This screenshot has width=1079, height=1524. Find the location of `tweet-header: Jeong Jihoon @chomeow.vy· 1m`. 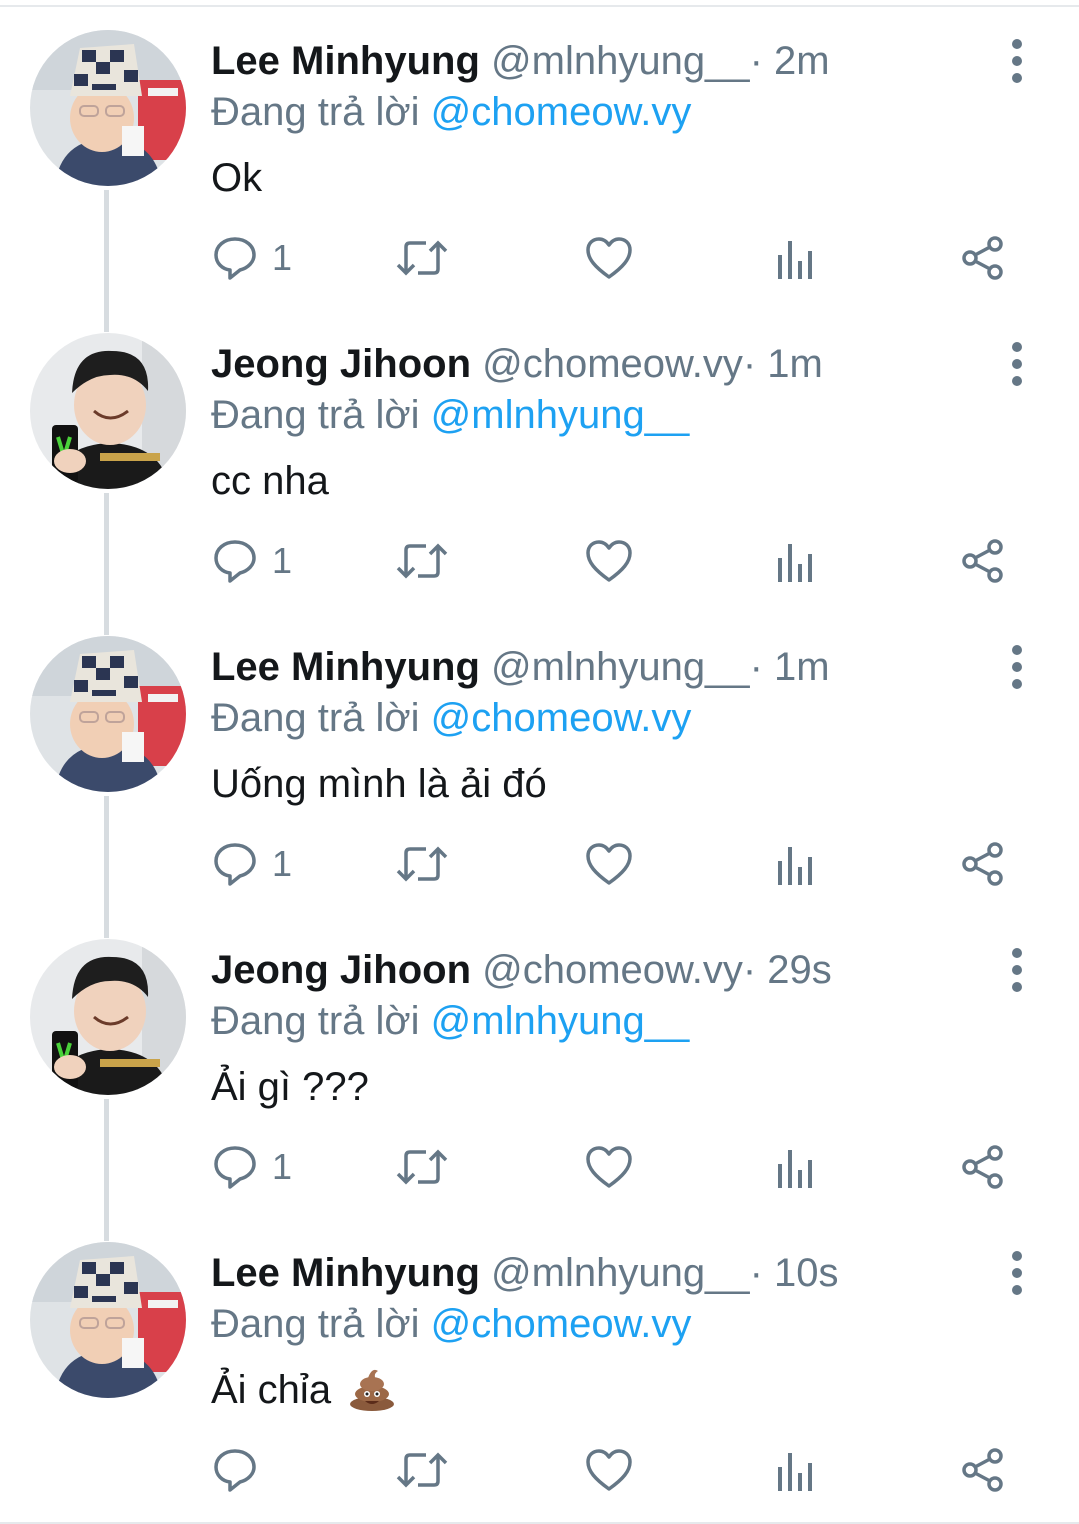

tweet-header: Jeong Jihoon @chomeow.vy· 1m is located at coordinates (590, 364).